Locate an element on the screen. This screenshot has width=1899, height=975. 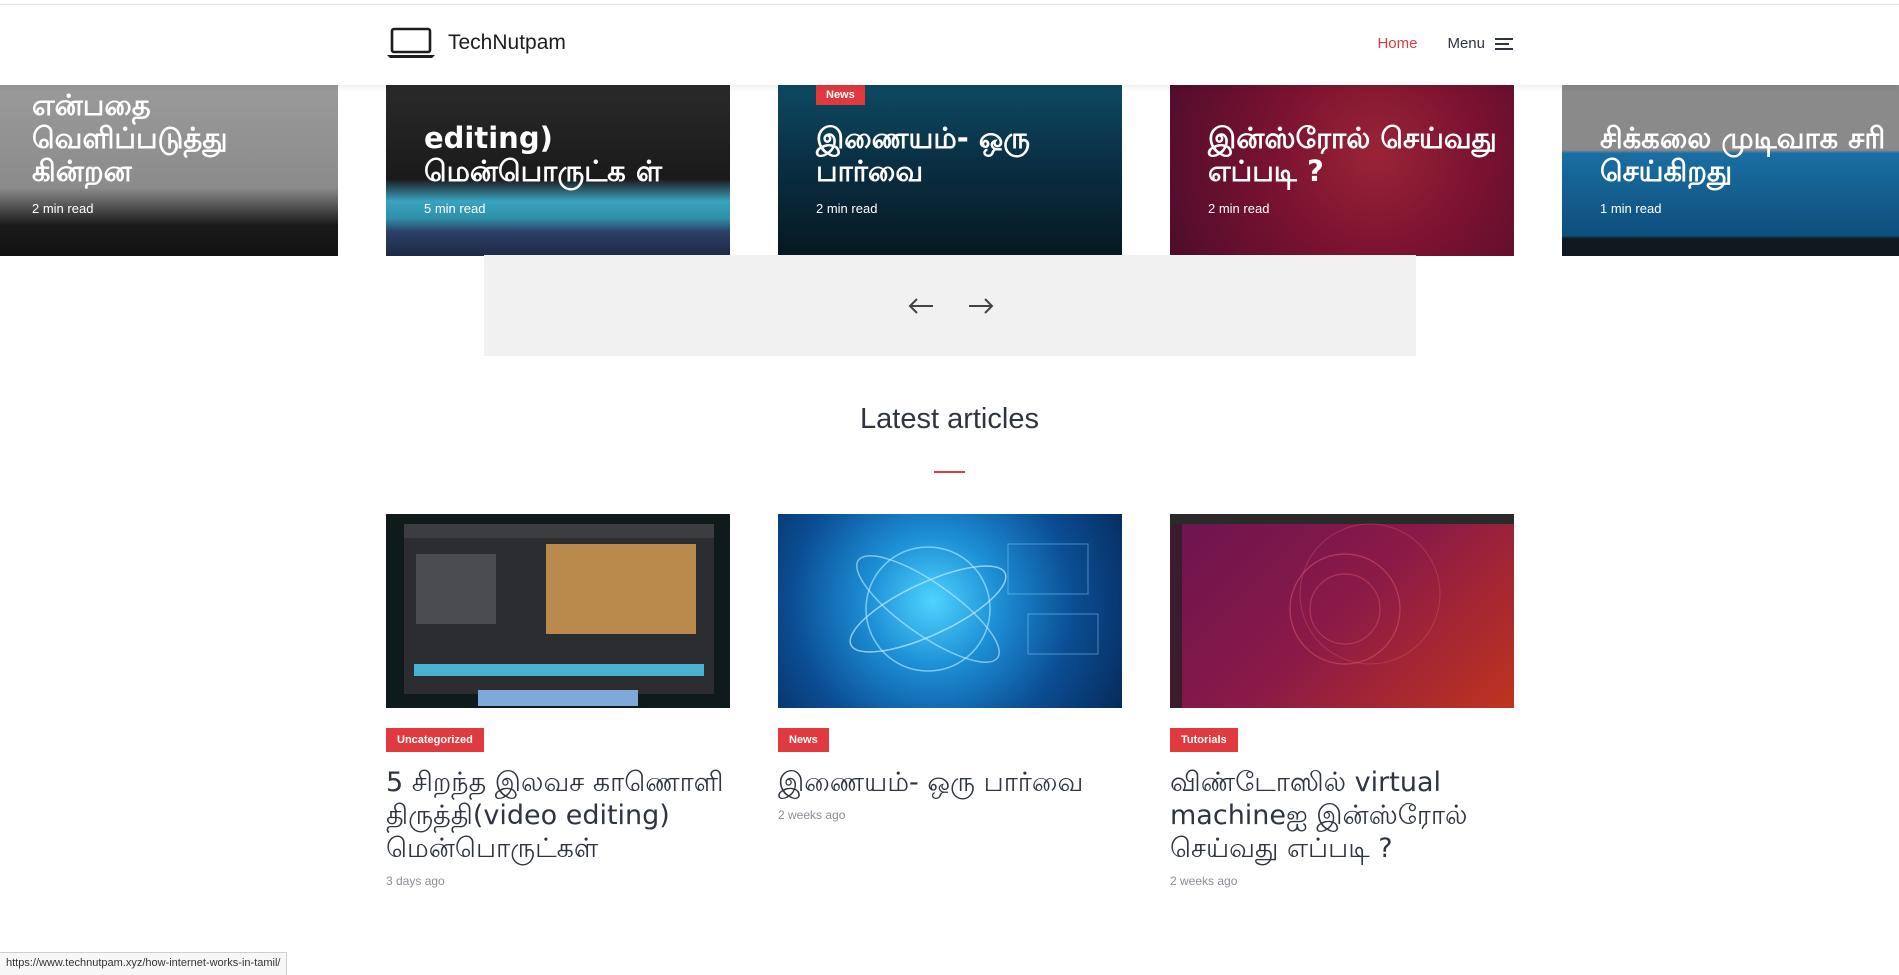
browser-top-edge is located at coordinates (949, 2).